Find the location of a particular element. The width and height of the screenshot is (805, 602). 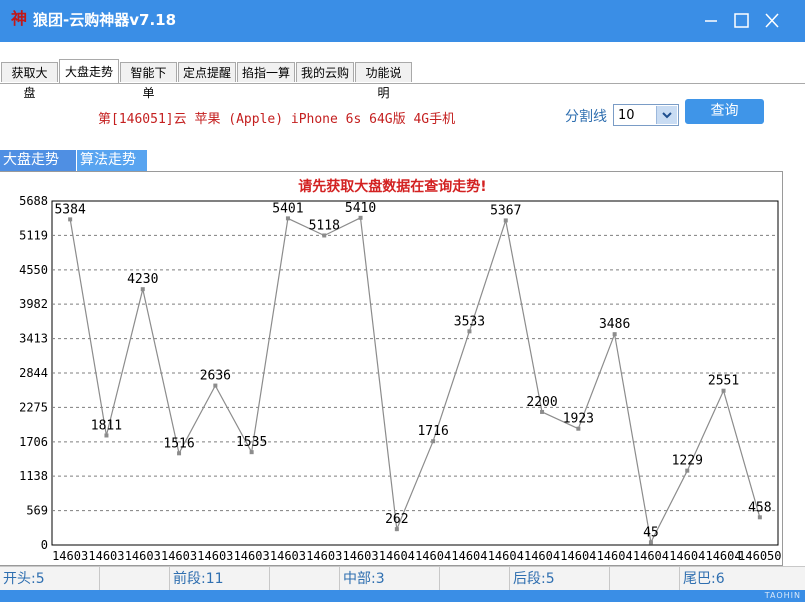

status-middle: 中部:3 is located at coordinates (390, 579).